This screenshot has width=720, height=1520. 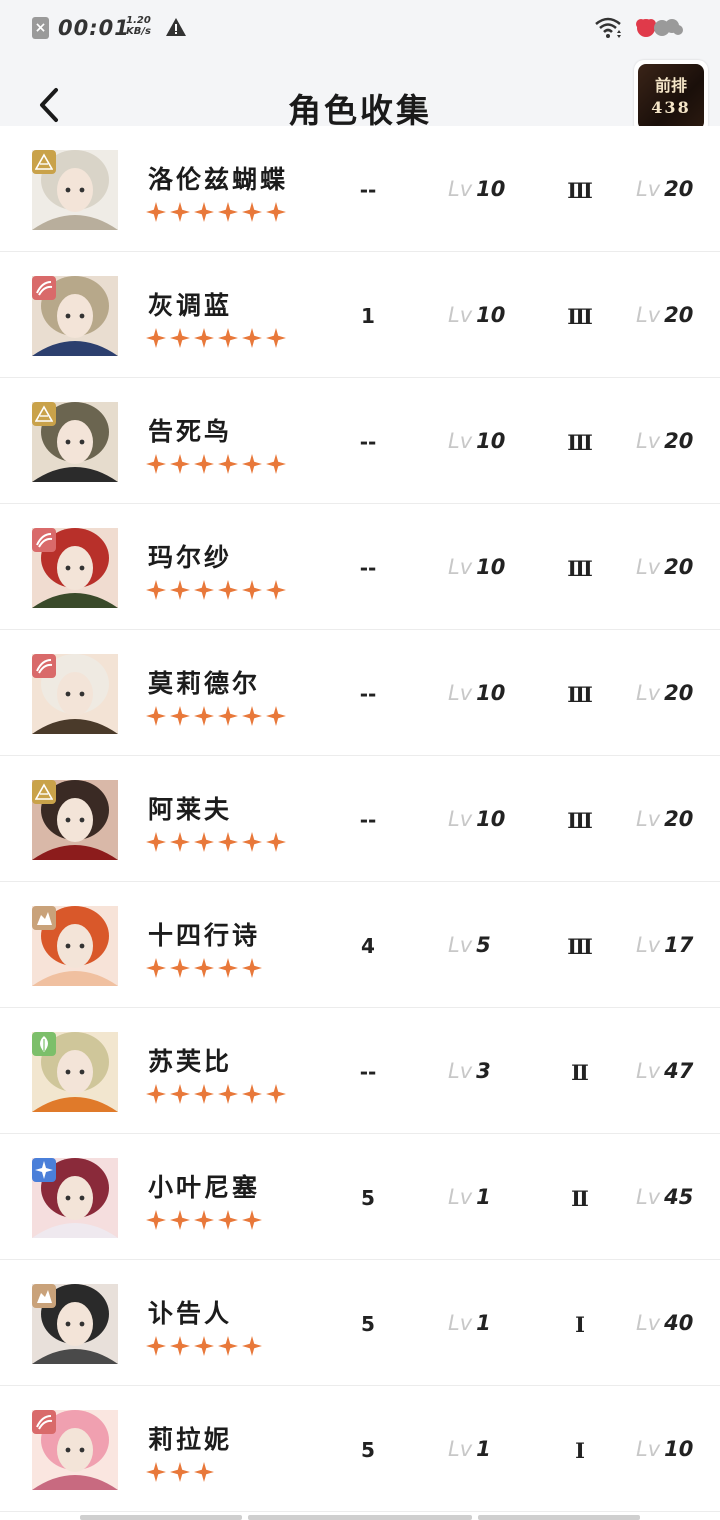 What do you see at coordinates (40, 28) in the screenshot?
I see `close-notification-icon: ×` at bounding box center [40, 28].